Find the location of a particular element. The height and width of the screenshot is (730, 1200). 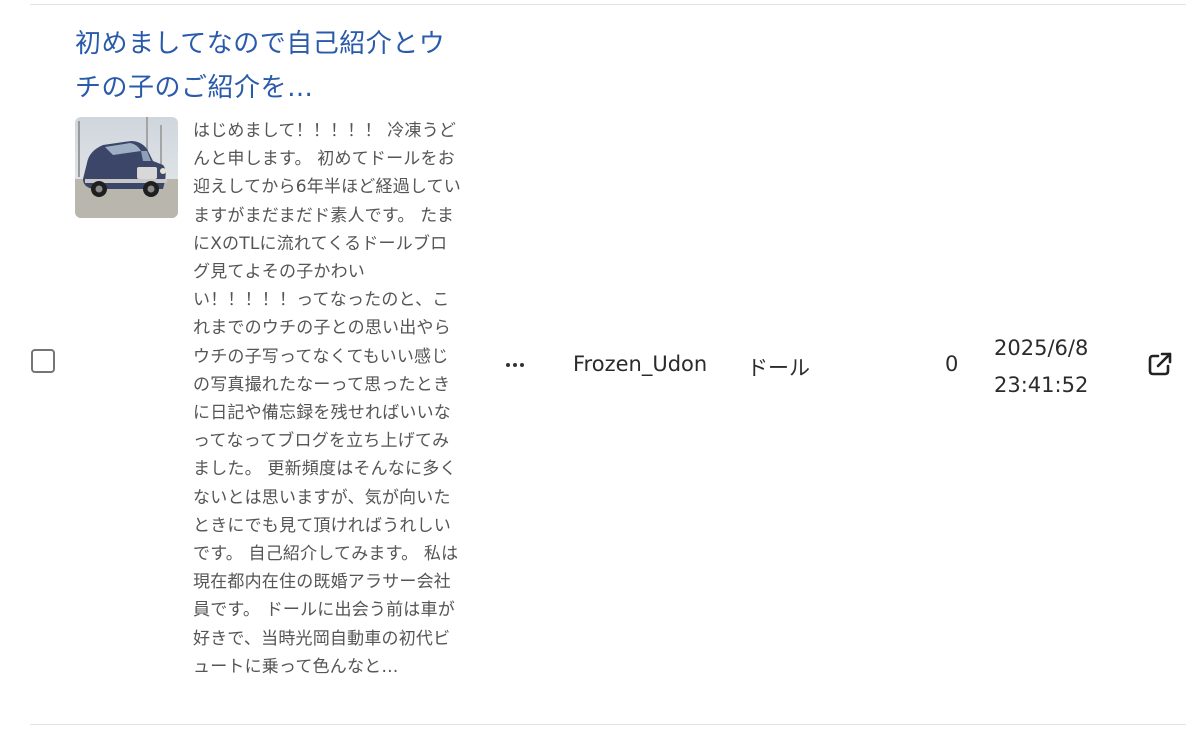

post-time: 23:41:52 is located at coordinates (1041, 385).